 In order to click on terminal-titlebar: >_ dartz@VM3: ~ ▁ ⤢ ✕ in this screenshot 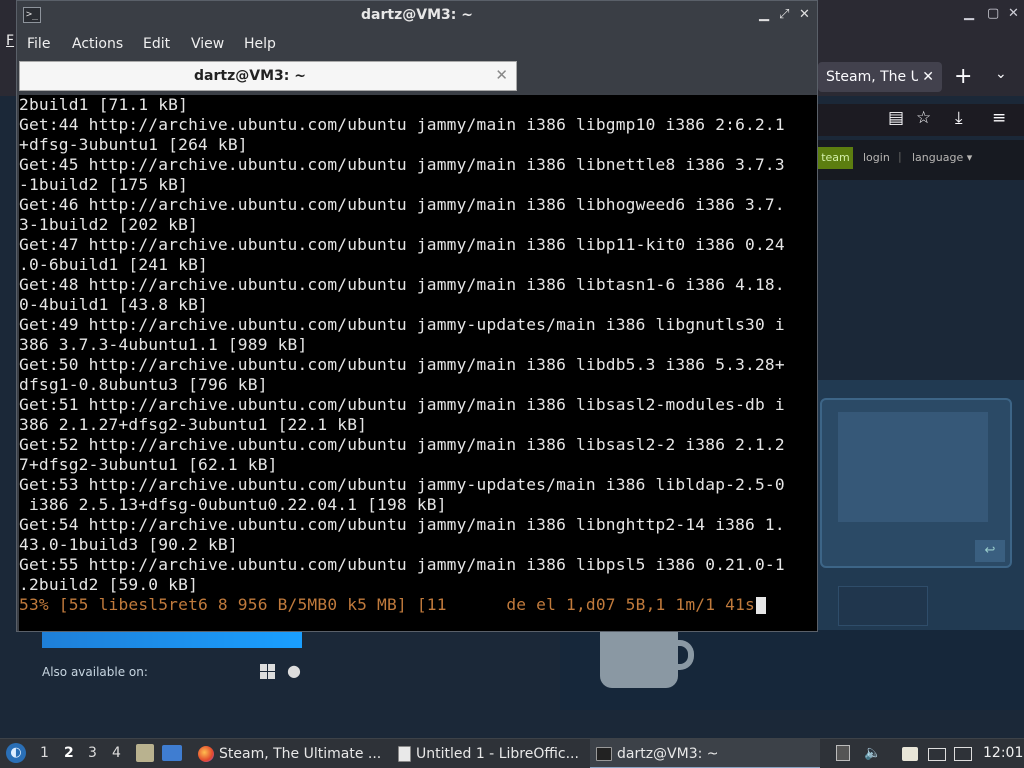, I will do `click(417, 16)`.